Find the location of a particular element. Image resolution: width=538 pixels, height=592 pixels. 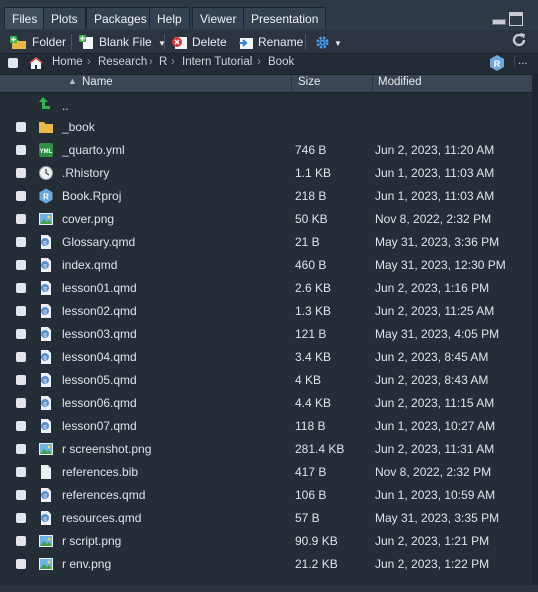

file-row: R Book.Rproj 218 B Jun 1, 2023, 11:03 AM is located at coordinates (266, 196).